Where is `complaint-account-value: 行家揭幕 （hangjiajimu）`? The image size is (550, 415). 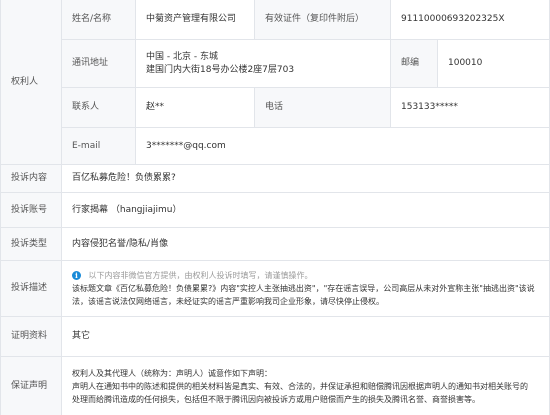
complaint-account-value: 行家揭幕 （hangjiajimu） is located at coordinates (127, 209).